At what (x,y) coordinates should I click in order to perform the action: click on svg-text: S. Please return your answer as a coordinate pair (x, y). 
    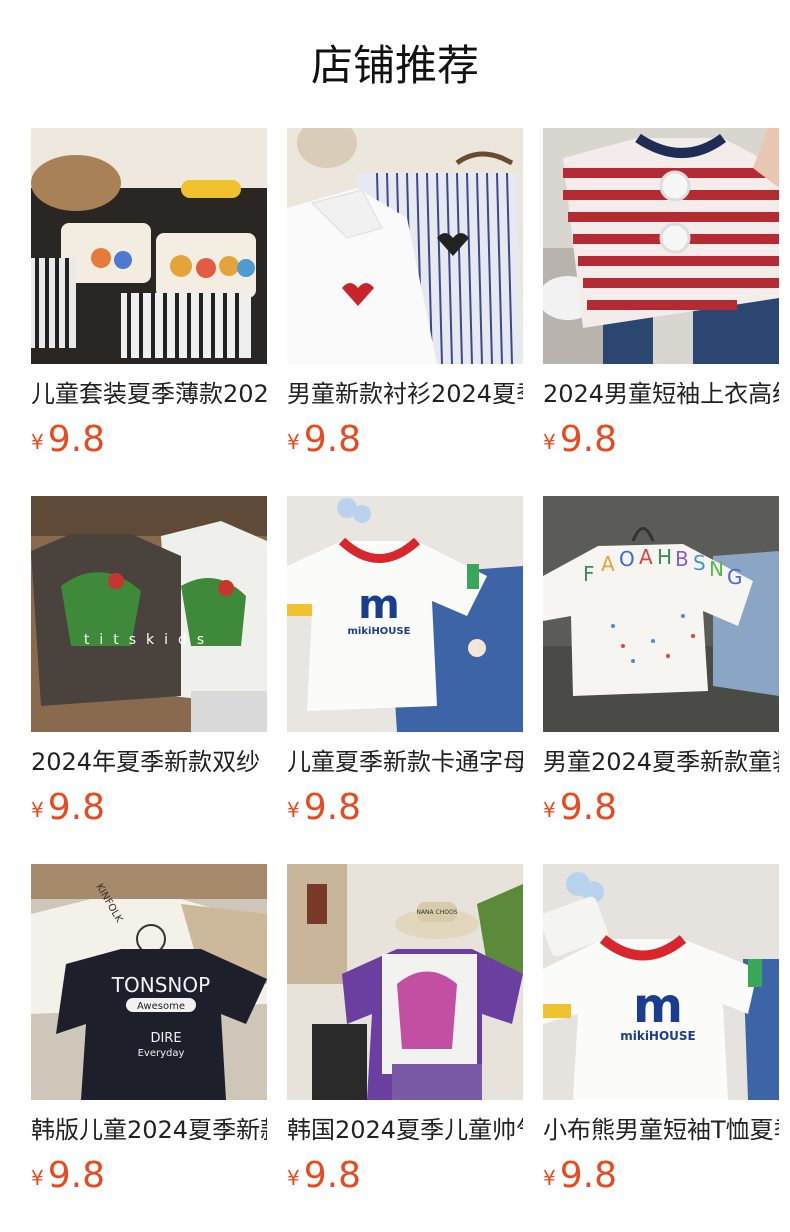
    Looking at the image, I should click on (699, 563).